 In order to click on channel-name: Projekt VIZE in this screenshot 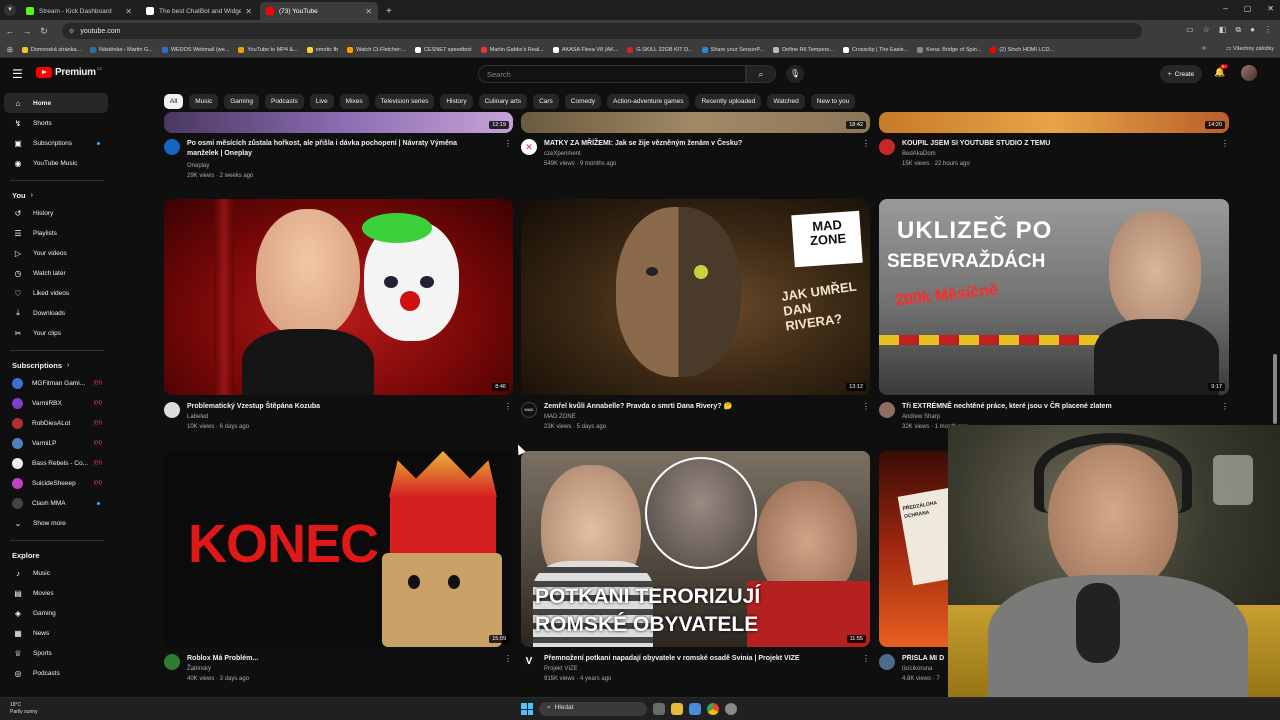, I will do `click(561, 669)`.